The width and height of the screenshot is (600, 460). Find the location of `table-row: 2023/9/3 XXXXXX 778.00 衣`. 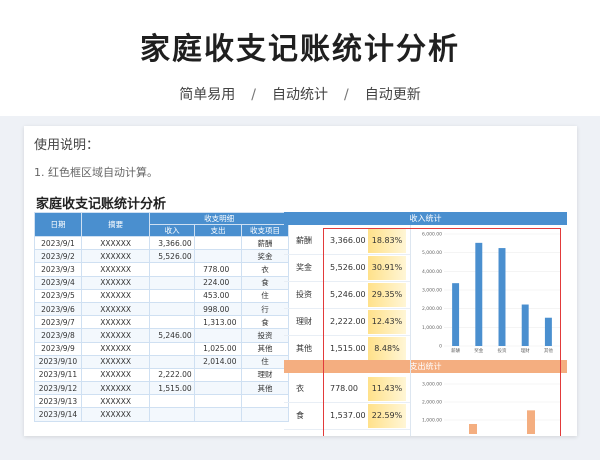

table-row: 2023/9/3 XXXXXX 778.00 衣 is located at coordinates (161, 269).